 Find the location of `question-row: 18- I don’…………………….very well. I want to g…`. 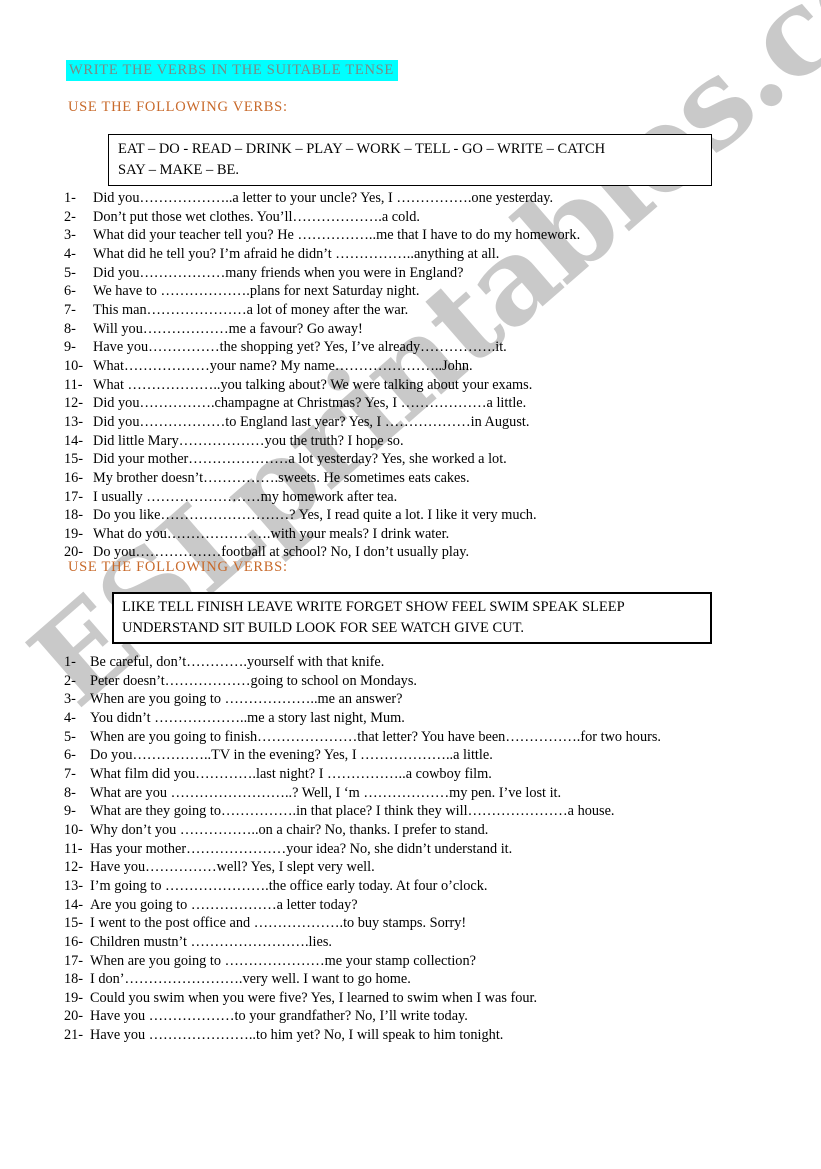

question-row: 18- I don’…………………….very well. I want to g… is located at coordinates (429, 979).